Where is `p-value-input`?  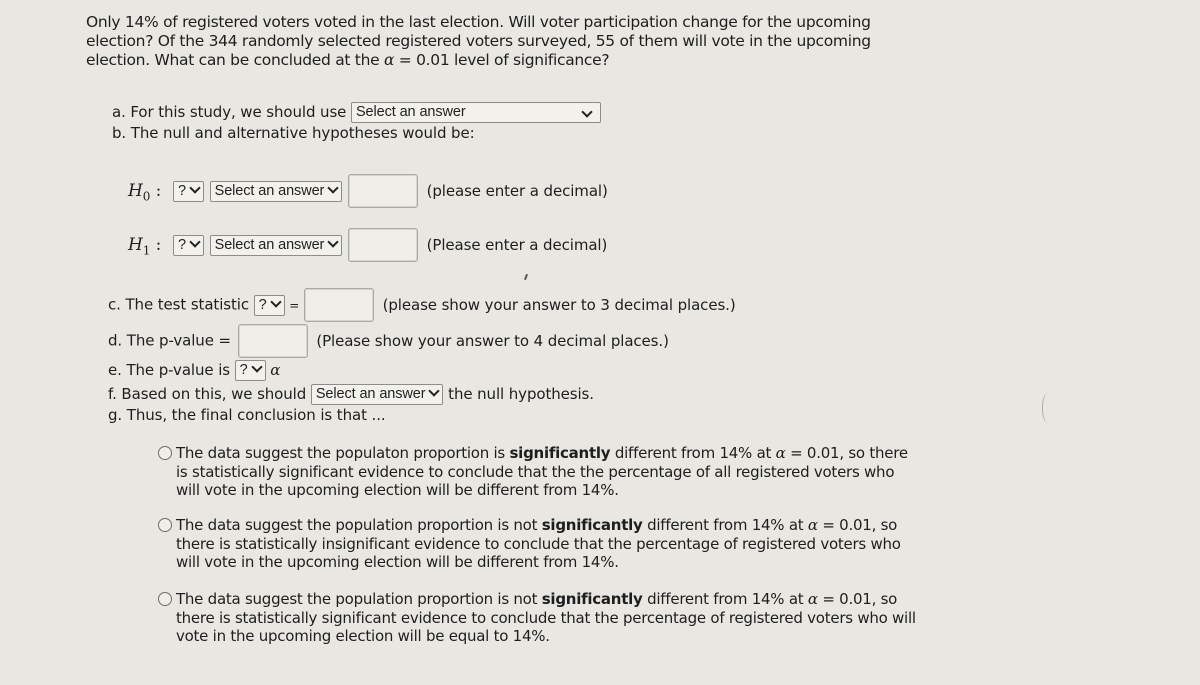
p-value-input is located at coordinates (272, 341).